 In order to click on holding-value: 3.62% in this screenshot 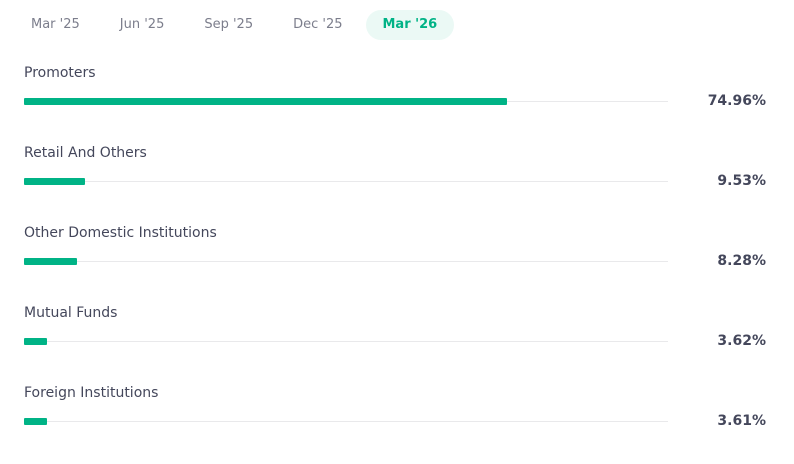, I will do `click(741, 341)`.